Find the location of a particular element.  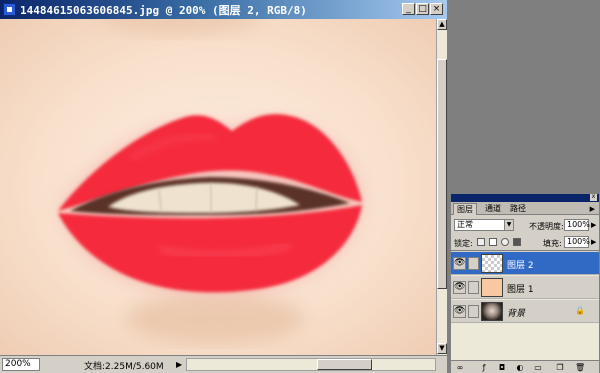

panel-bottom-toolbar: ∞ ƒ ◘ ◐ ▭ ❐ 🗑 is located at coordinates (525, 366).